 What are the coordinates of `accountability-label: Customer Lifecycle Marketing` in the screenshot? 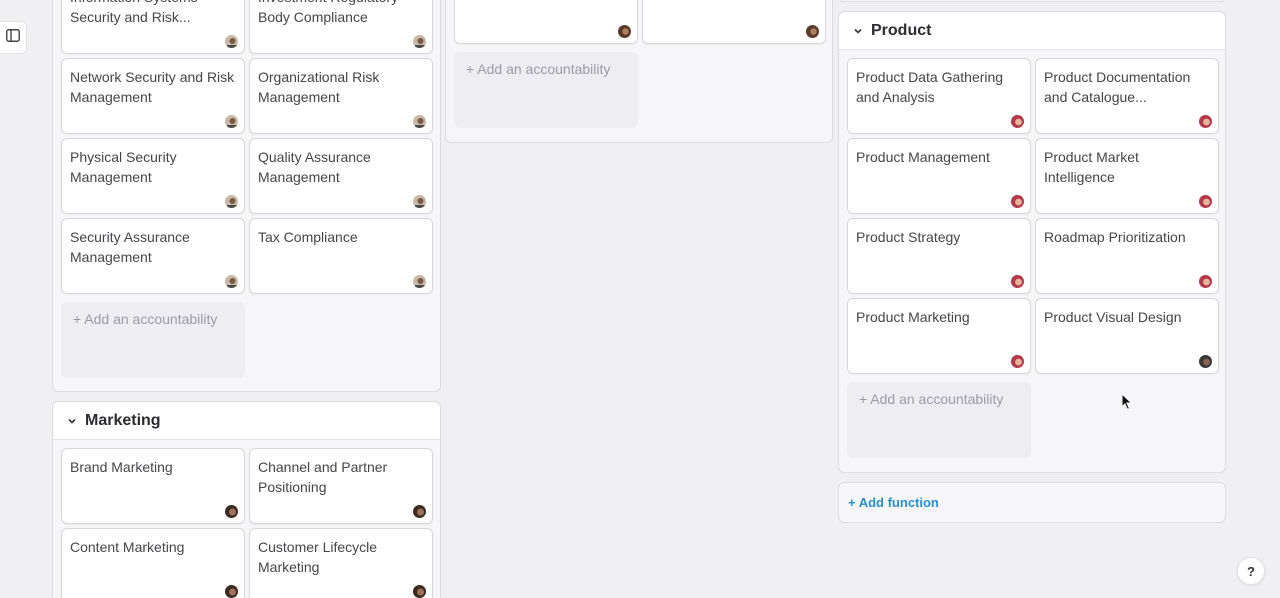 It's located at (318, 557).